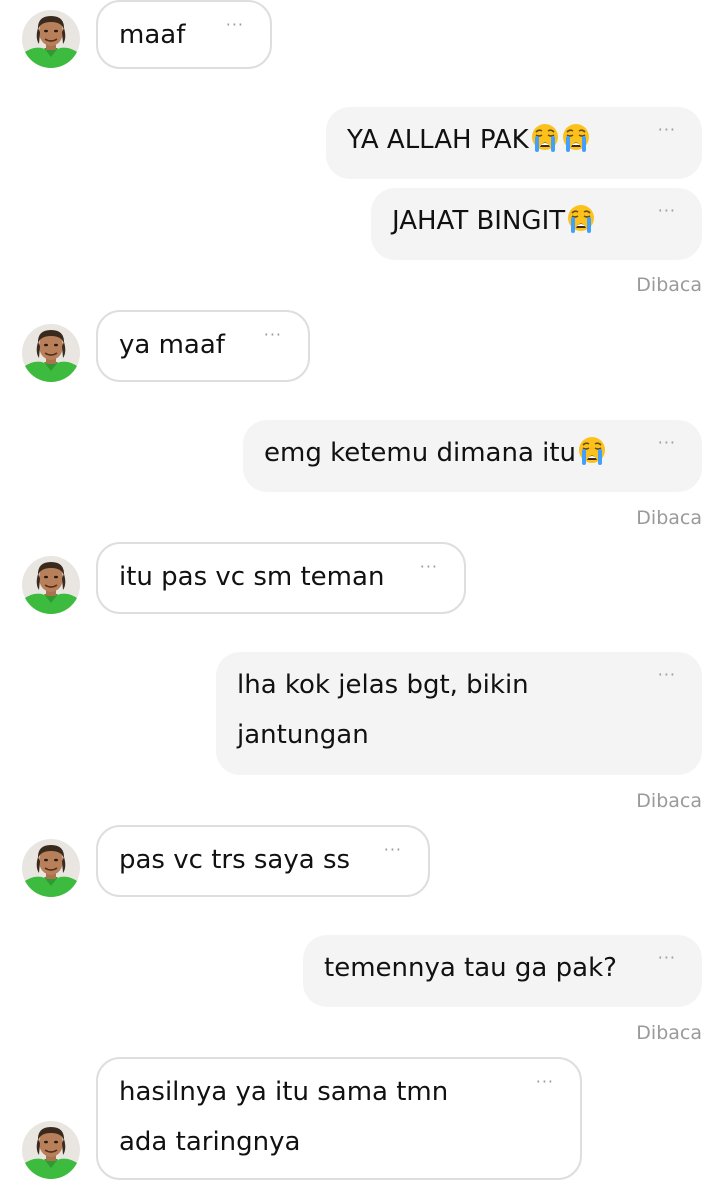  I want to click on message-bubble-outgoing: lha kok jelas bgt, bikin jantungan ···, so click(459, 713).